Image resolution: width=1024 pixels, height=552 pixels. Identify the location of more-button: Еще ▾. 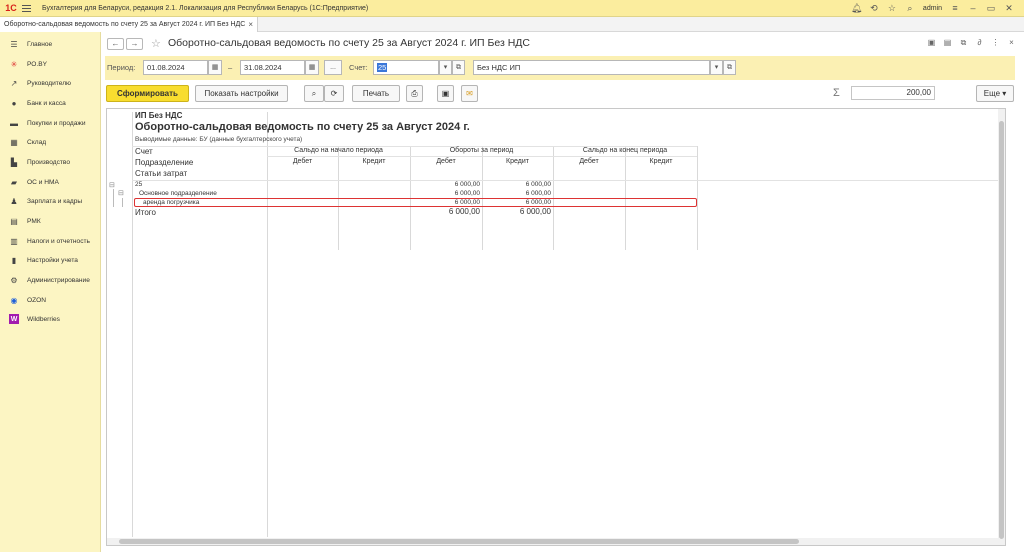
(995, 93).